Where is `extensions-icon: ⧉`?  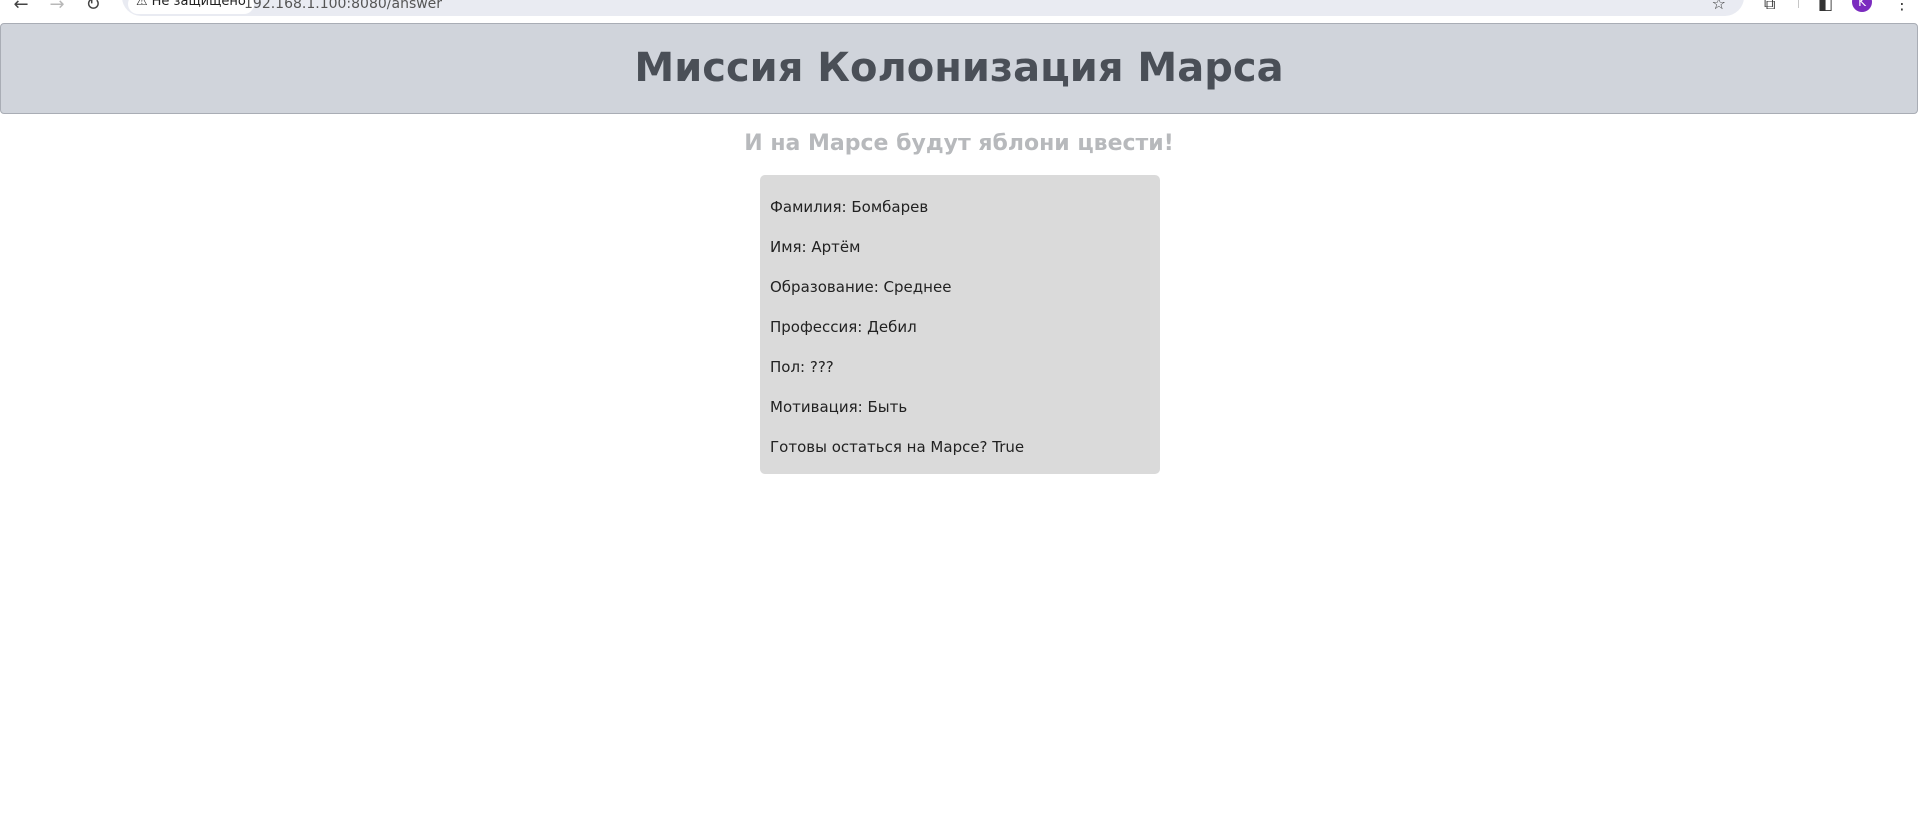
extensions-icon: ⧉ is located at coordinates (1769, 7).